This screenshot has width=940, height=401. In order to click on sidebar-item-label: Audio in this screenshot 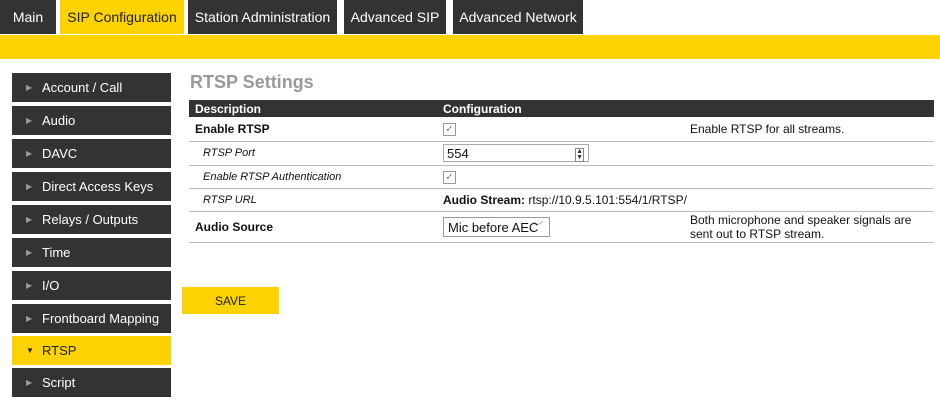, I will do `click(59, 120)`.